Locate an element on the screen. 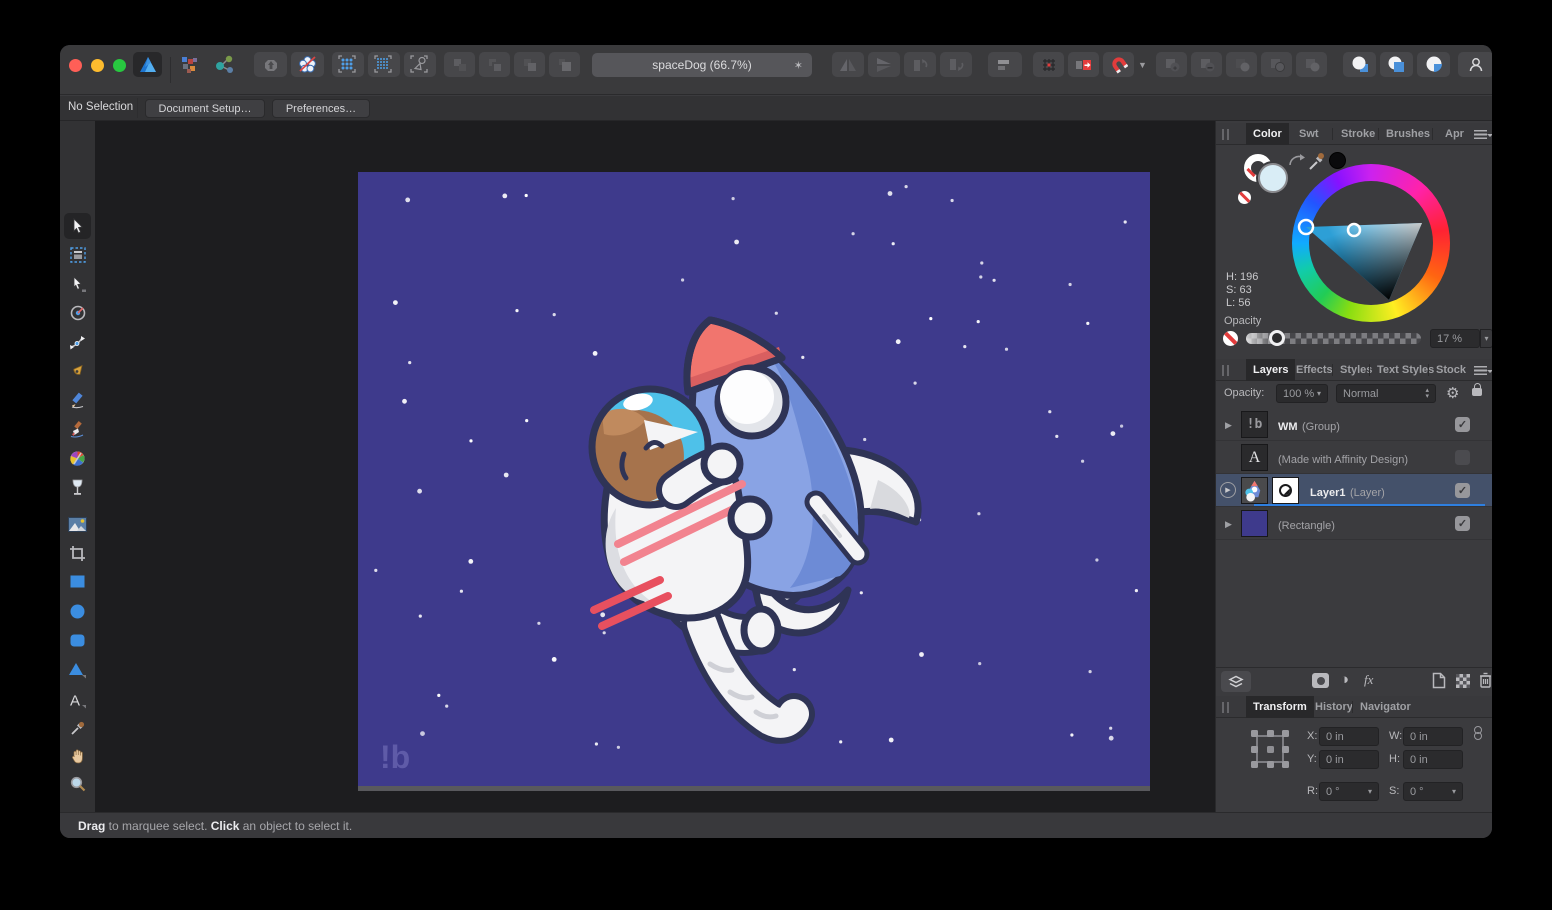 The image size is (1552, 910). rotate-cw-button is located at coordinates (956, 64).